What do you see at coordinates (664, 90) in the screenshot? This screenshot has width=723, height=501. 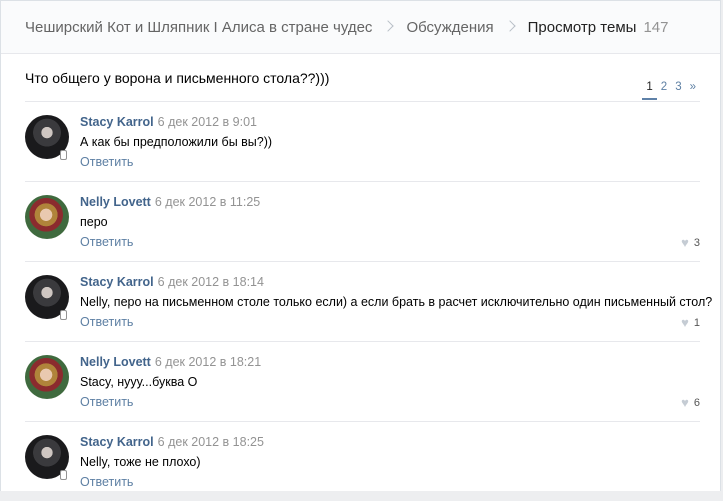 I see `page-2-link: 2` at bounding box center [664, 90].